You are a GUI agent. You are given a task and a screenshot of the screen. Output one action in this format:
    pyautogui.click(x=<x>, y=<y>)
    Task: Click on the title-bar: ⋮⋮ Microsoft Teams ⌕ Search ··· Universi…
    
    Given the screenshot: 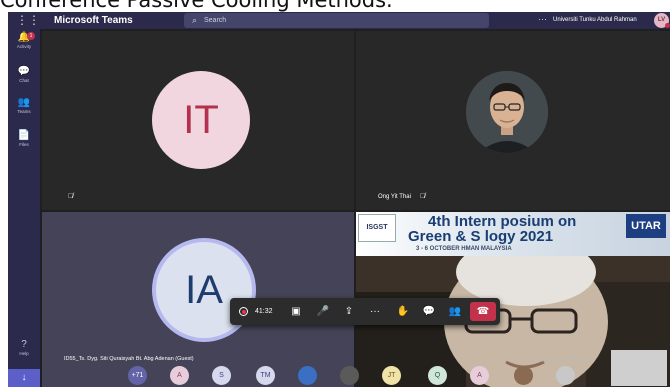 What is the action you would take?
    pyautogui.click(x=339, y=20)
    